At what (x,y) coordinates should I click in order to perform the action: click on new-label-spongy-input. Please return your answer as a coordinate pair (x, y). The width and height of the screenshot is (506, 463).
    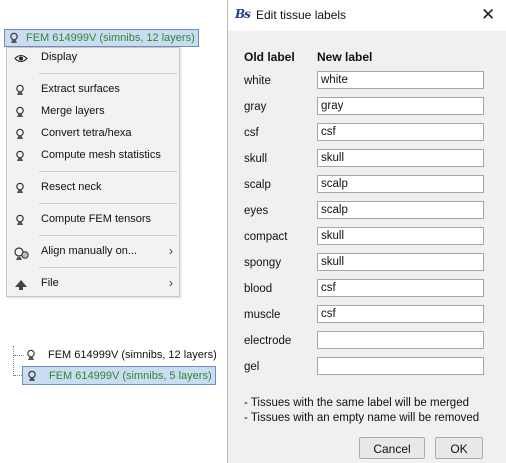
    Looking at the image, I should click on (400, 262).